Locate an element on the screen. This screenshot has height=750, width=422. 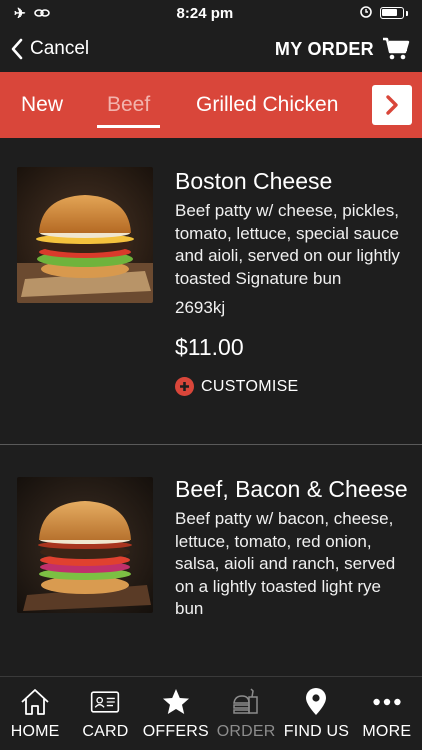
order-icon is located at coordinates (245, 701).